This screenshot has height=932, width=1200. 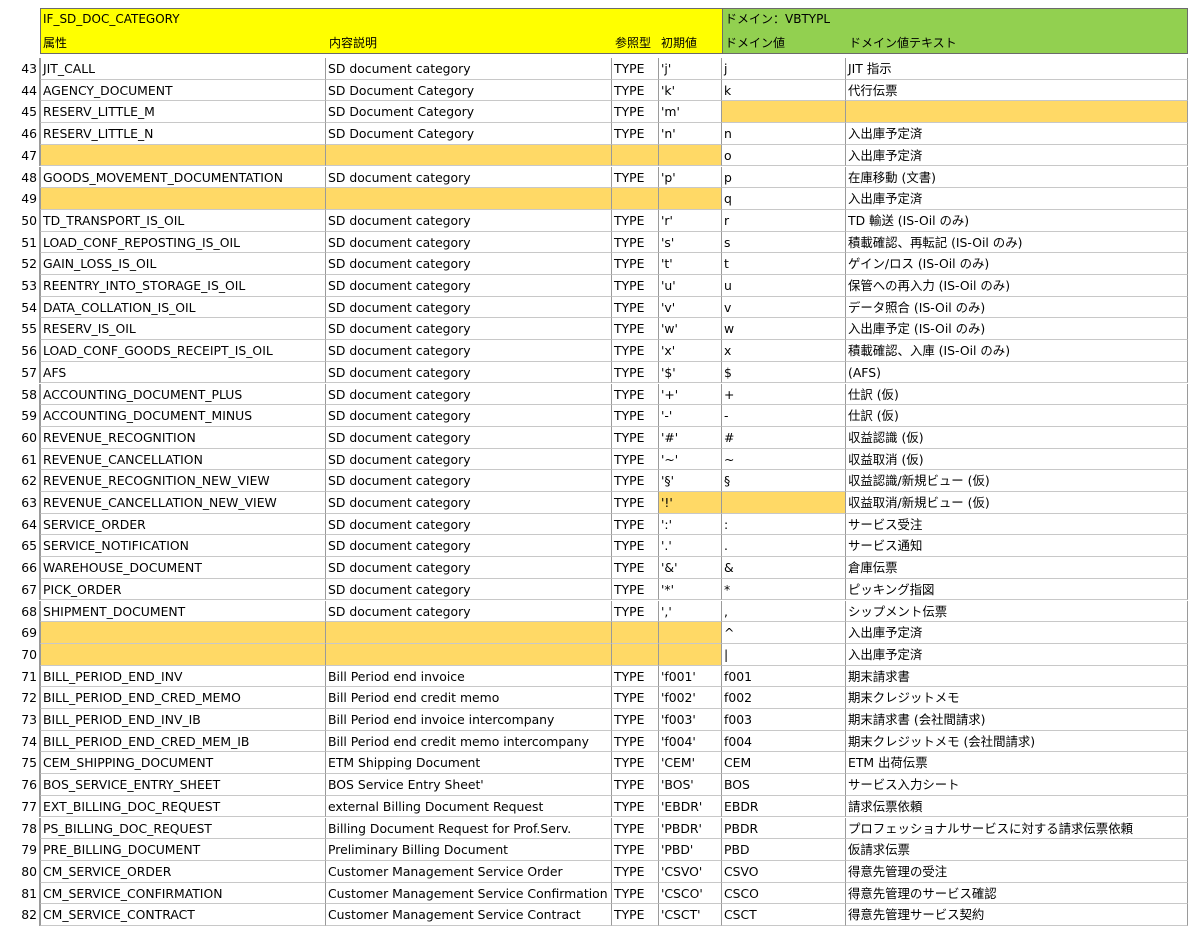 What do you see at coordinates (183, 654) in the screenshot?
I see `cell-attribute` at bounding box center [183, 654].